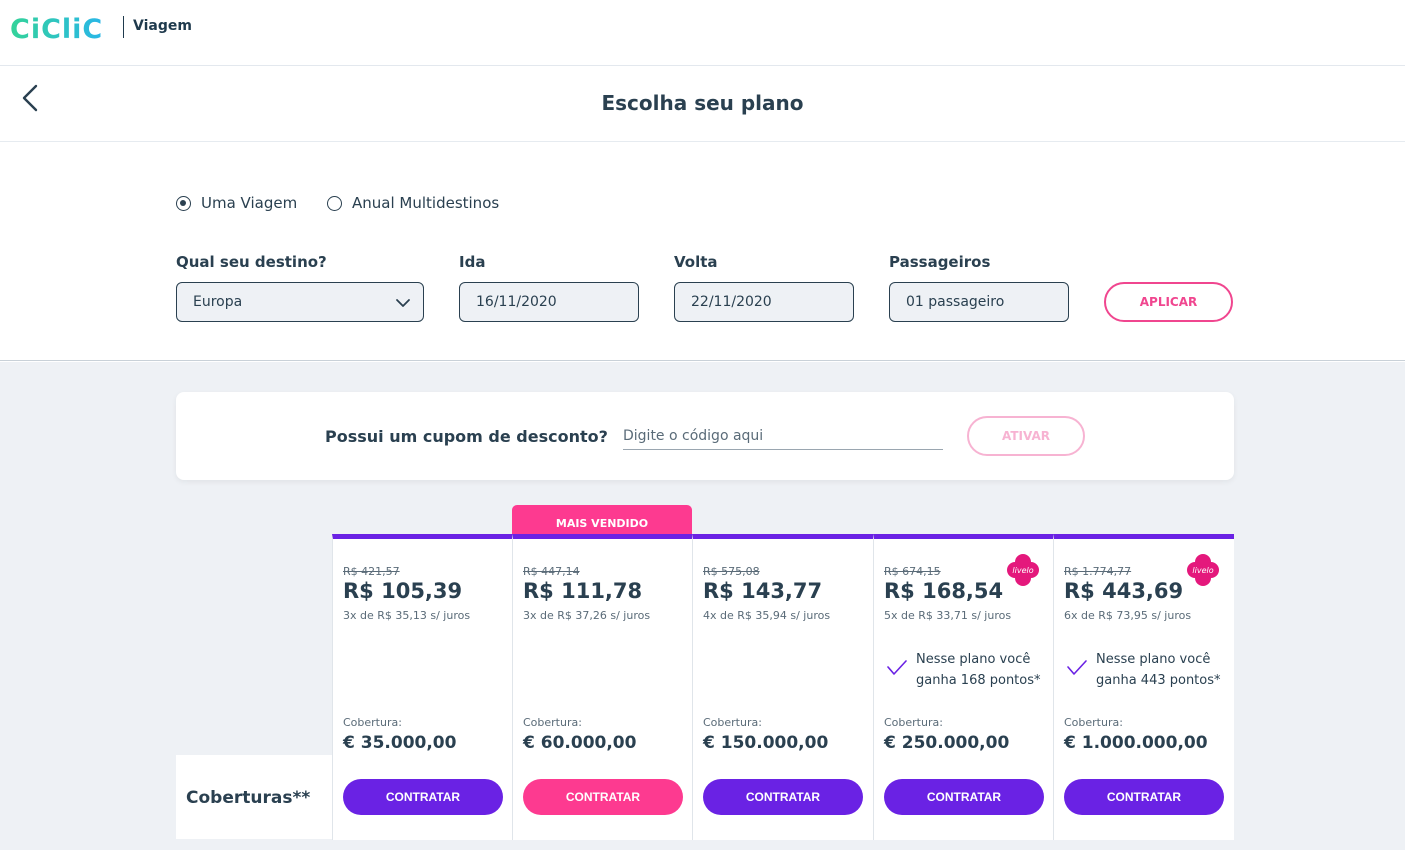 The width and height of the screenshot is (1405, 850). Describe the element at coordinates (731, 302) in the screenshot. I see `return-date-value: 22/11/2020` at that location.